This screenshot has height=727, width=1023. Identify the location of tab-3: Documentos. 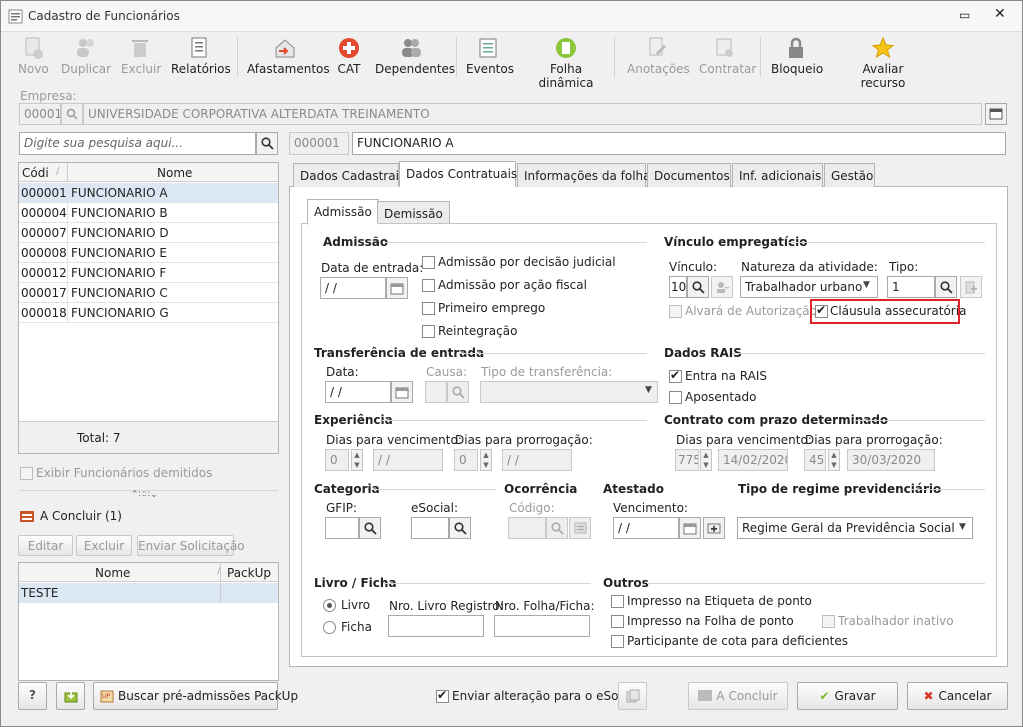
(689, 175).